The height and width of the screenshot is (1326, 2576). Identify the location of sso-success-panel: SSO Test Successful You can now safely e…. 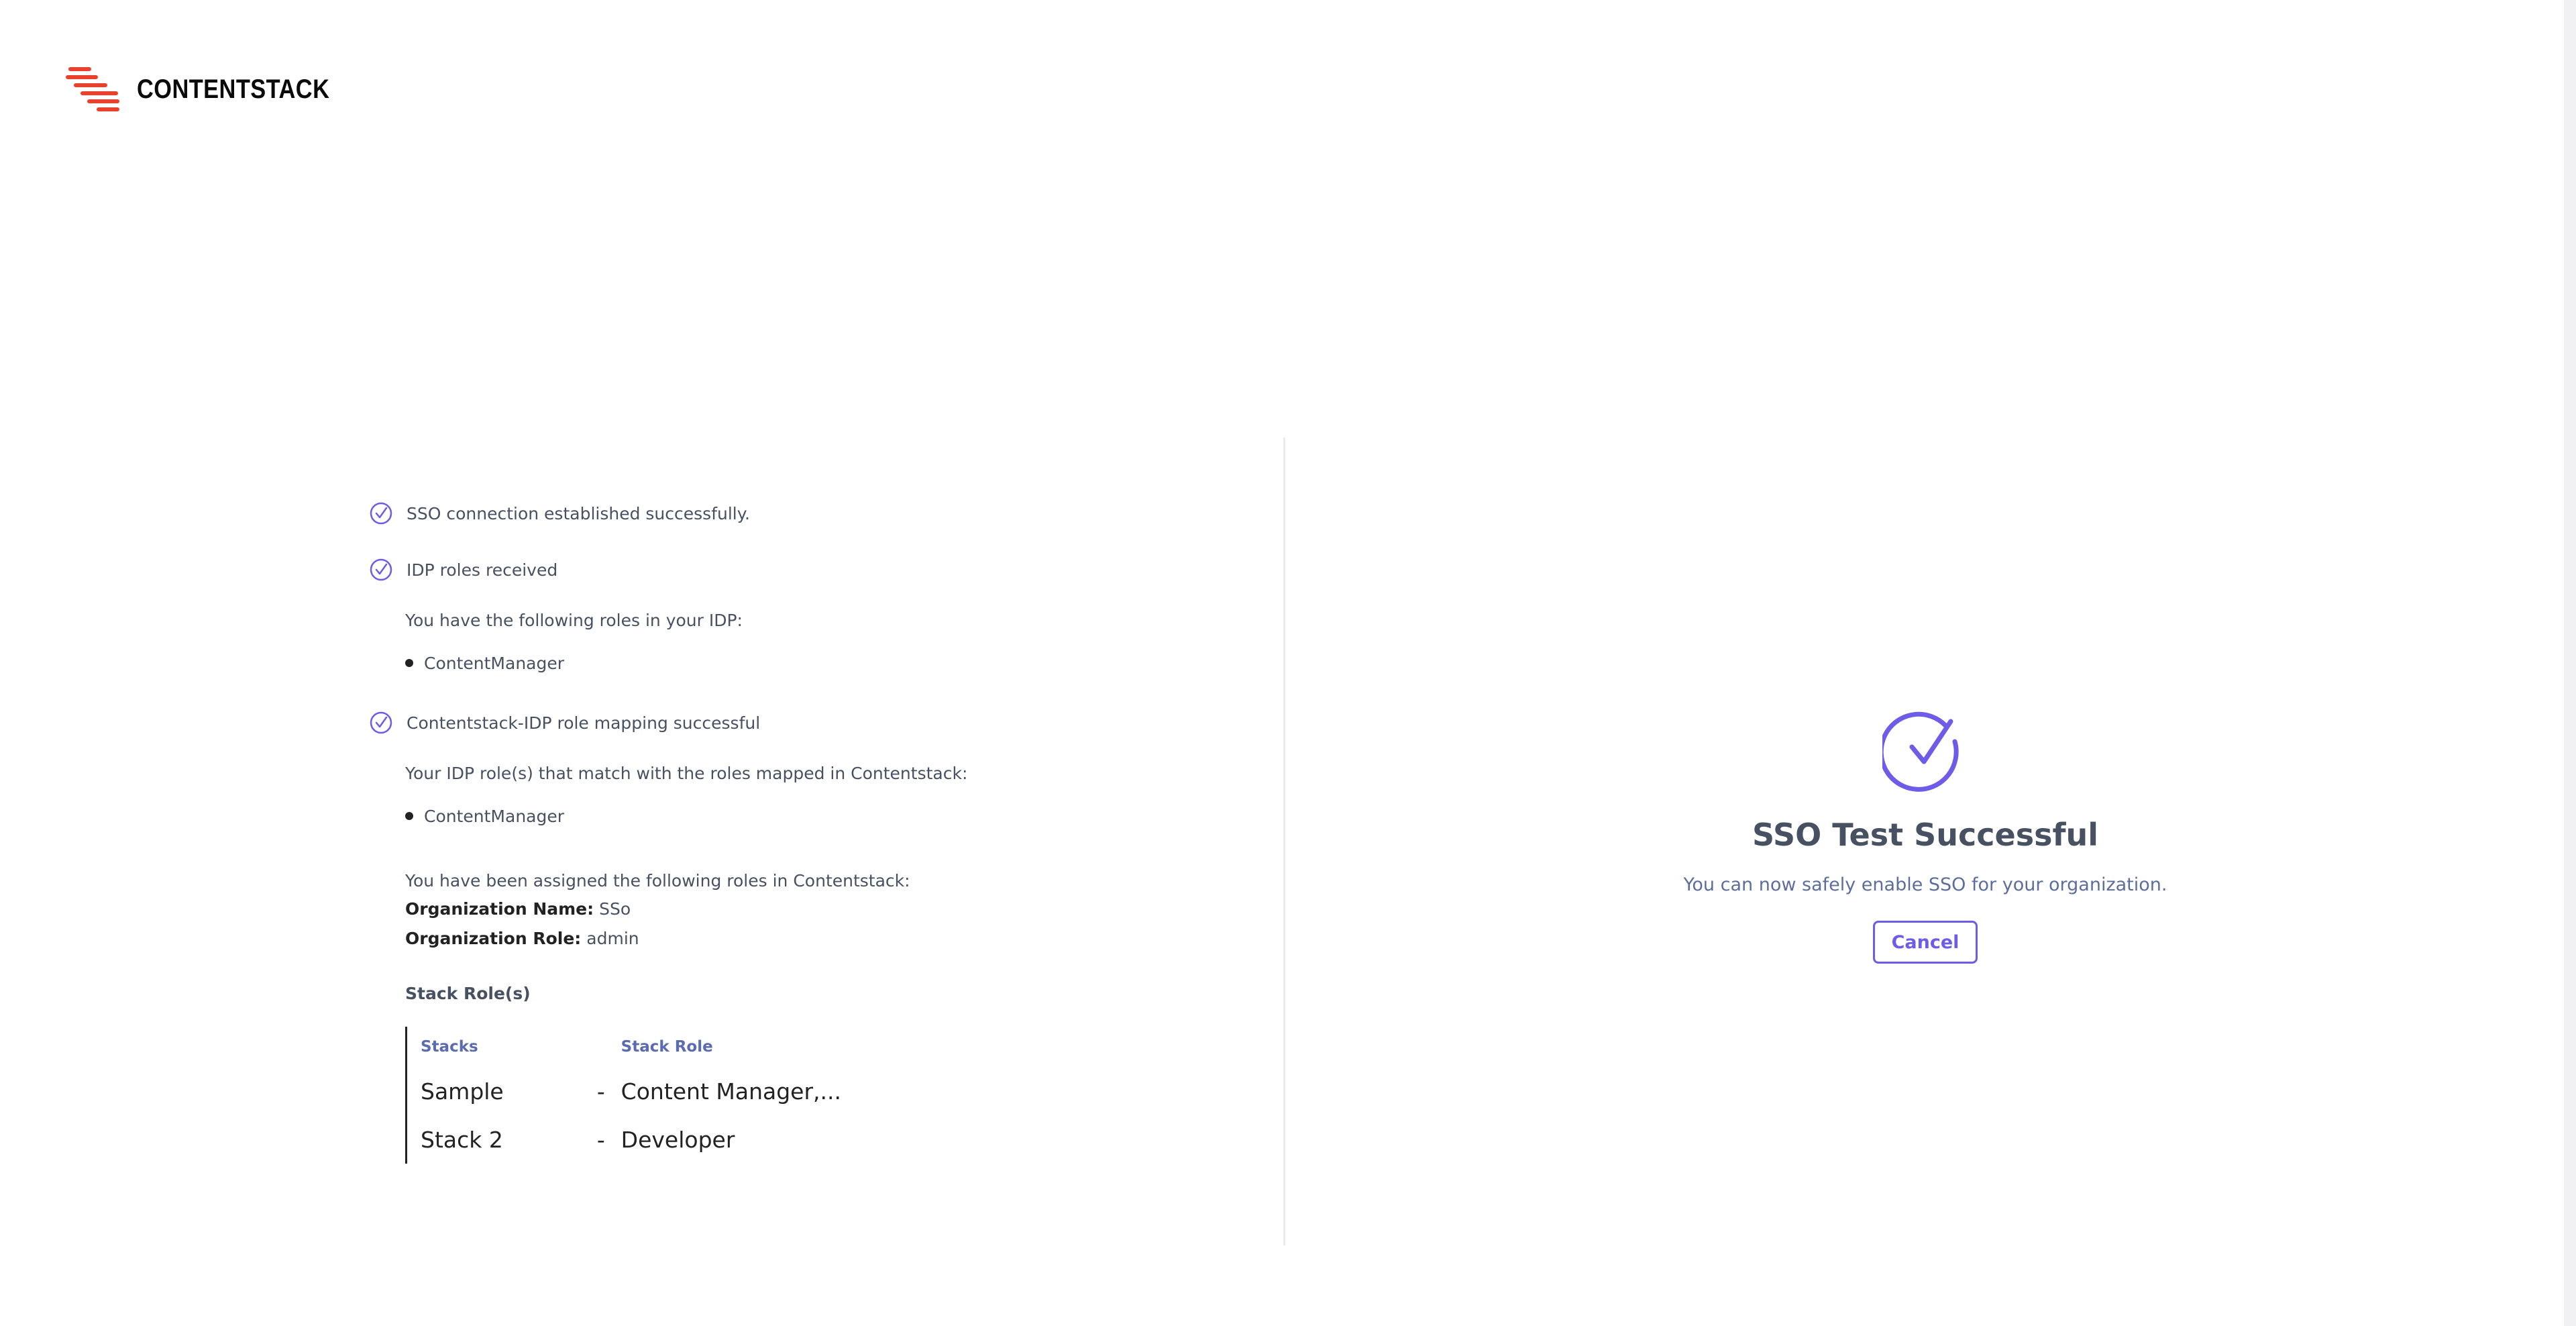
(1925, 836).